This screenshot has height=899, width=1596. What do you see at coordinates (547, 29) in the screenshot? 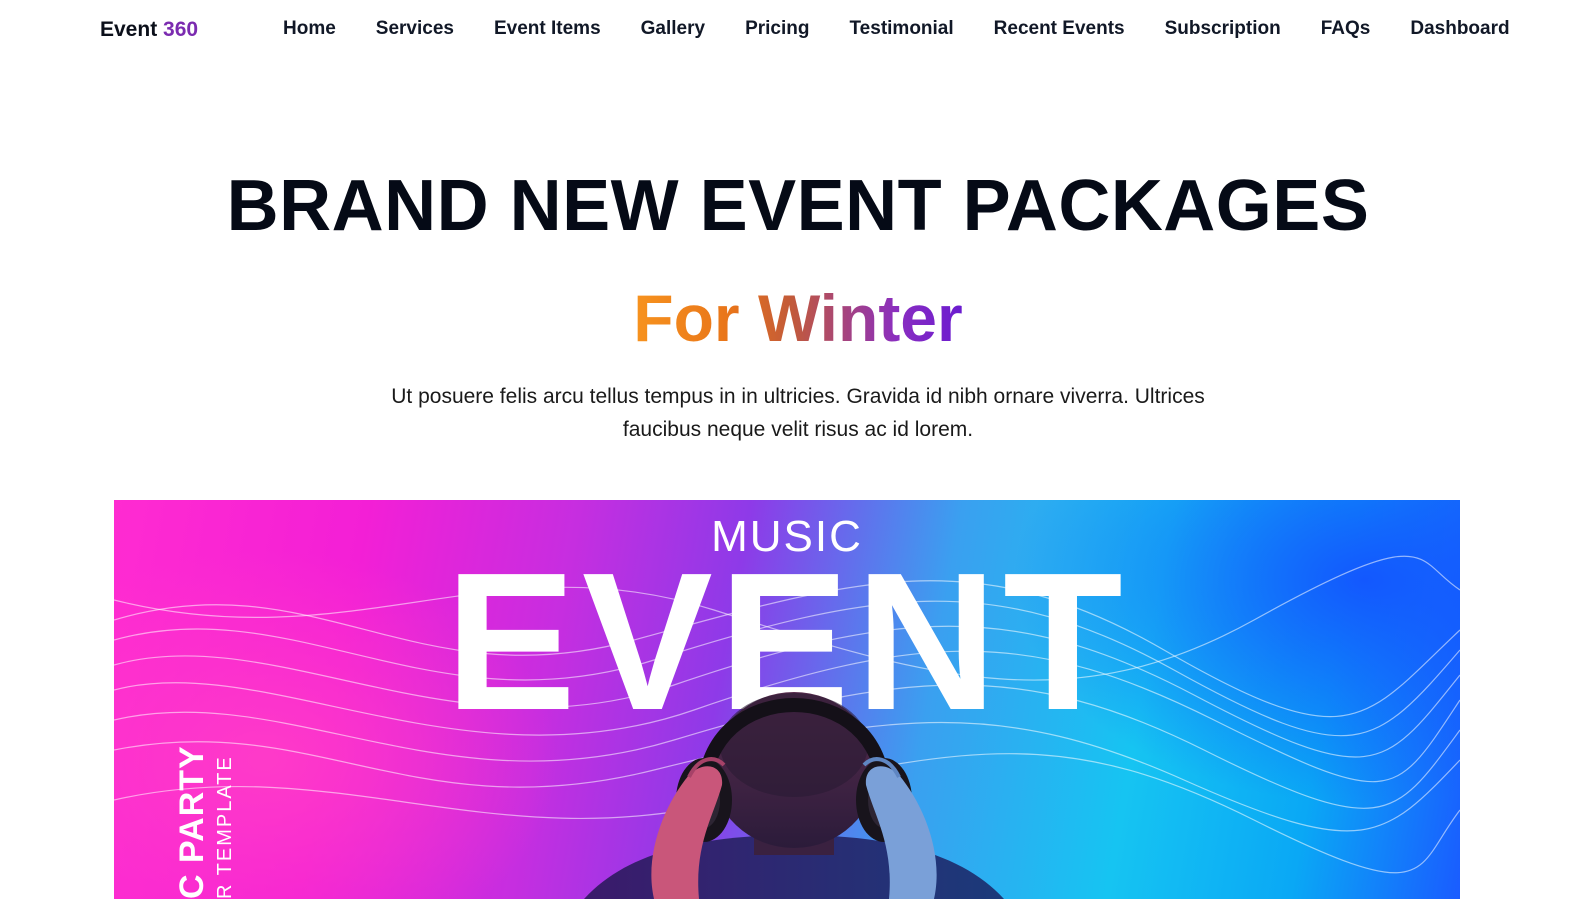
I see `nav-link-event-items: Event Items` at bounding box center [547, 29].